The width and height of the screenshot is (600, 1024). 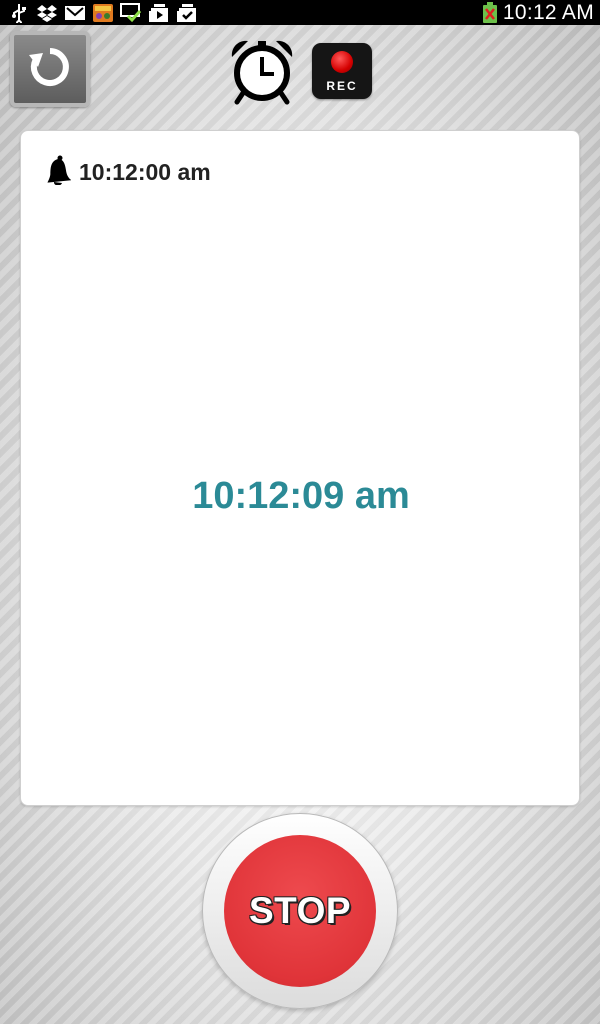 I want to click on status-time: 10:12 AM, so click(x=548, y=12).